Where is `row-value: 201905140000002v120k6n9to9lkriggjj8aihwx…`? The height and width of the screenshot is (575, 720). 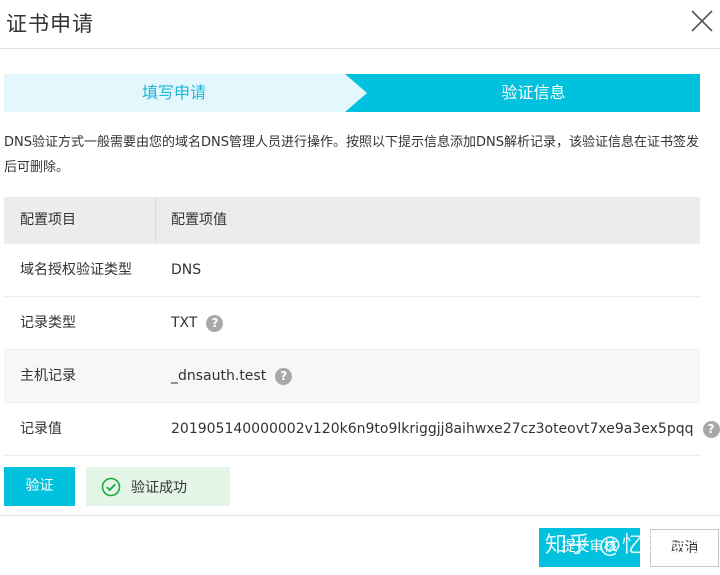 row-value: 201905140000002v120k6n9to9lkriggjj8aihwx… is located at coordinates (432, 429).